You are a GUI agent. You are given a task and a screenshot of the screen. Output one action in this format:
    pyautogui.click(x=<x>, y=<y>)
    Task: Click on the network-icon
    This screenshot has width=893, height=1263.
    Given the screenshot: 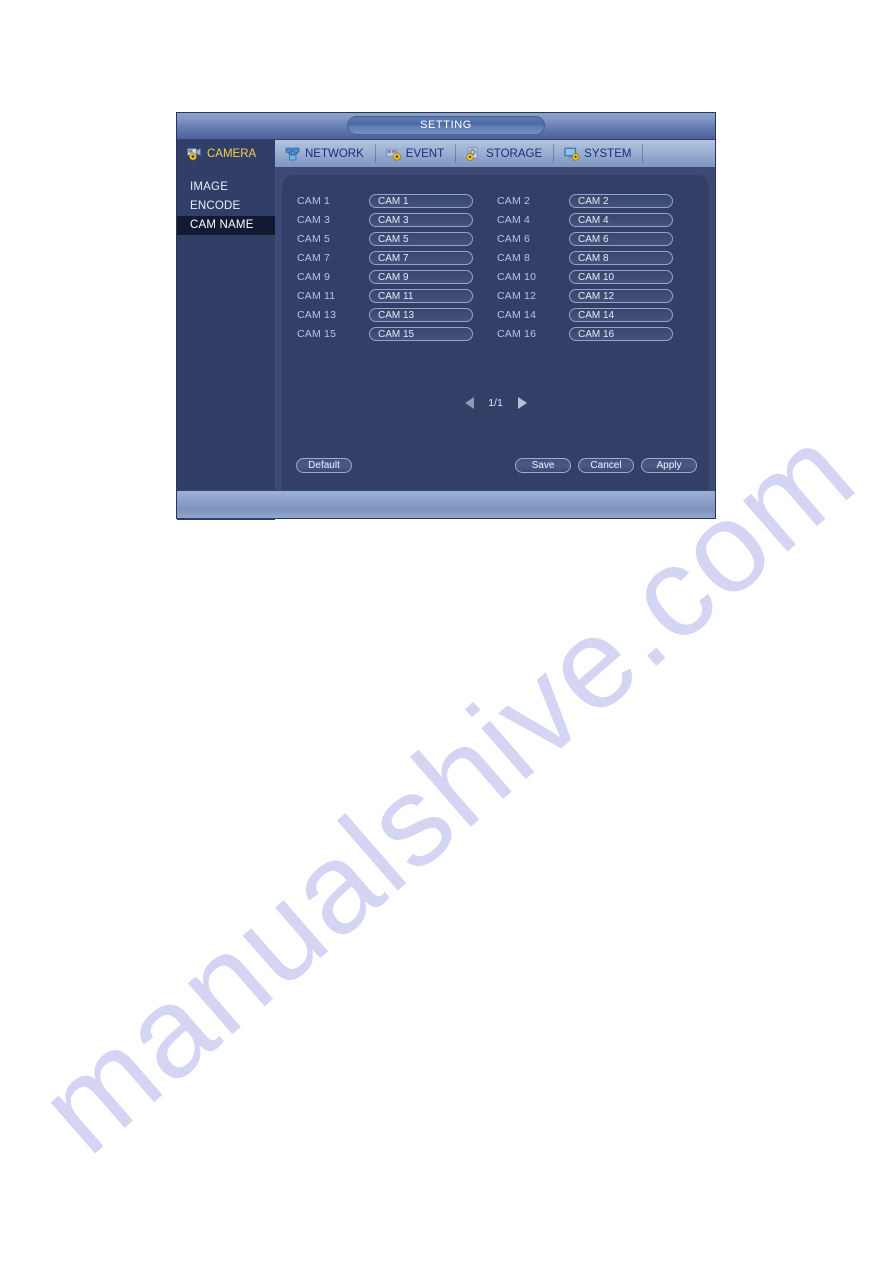 What is the action you would take?
    pyautogui.click(x=293, y=154)
    